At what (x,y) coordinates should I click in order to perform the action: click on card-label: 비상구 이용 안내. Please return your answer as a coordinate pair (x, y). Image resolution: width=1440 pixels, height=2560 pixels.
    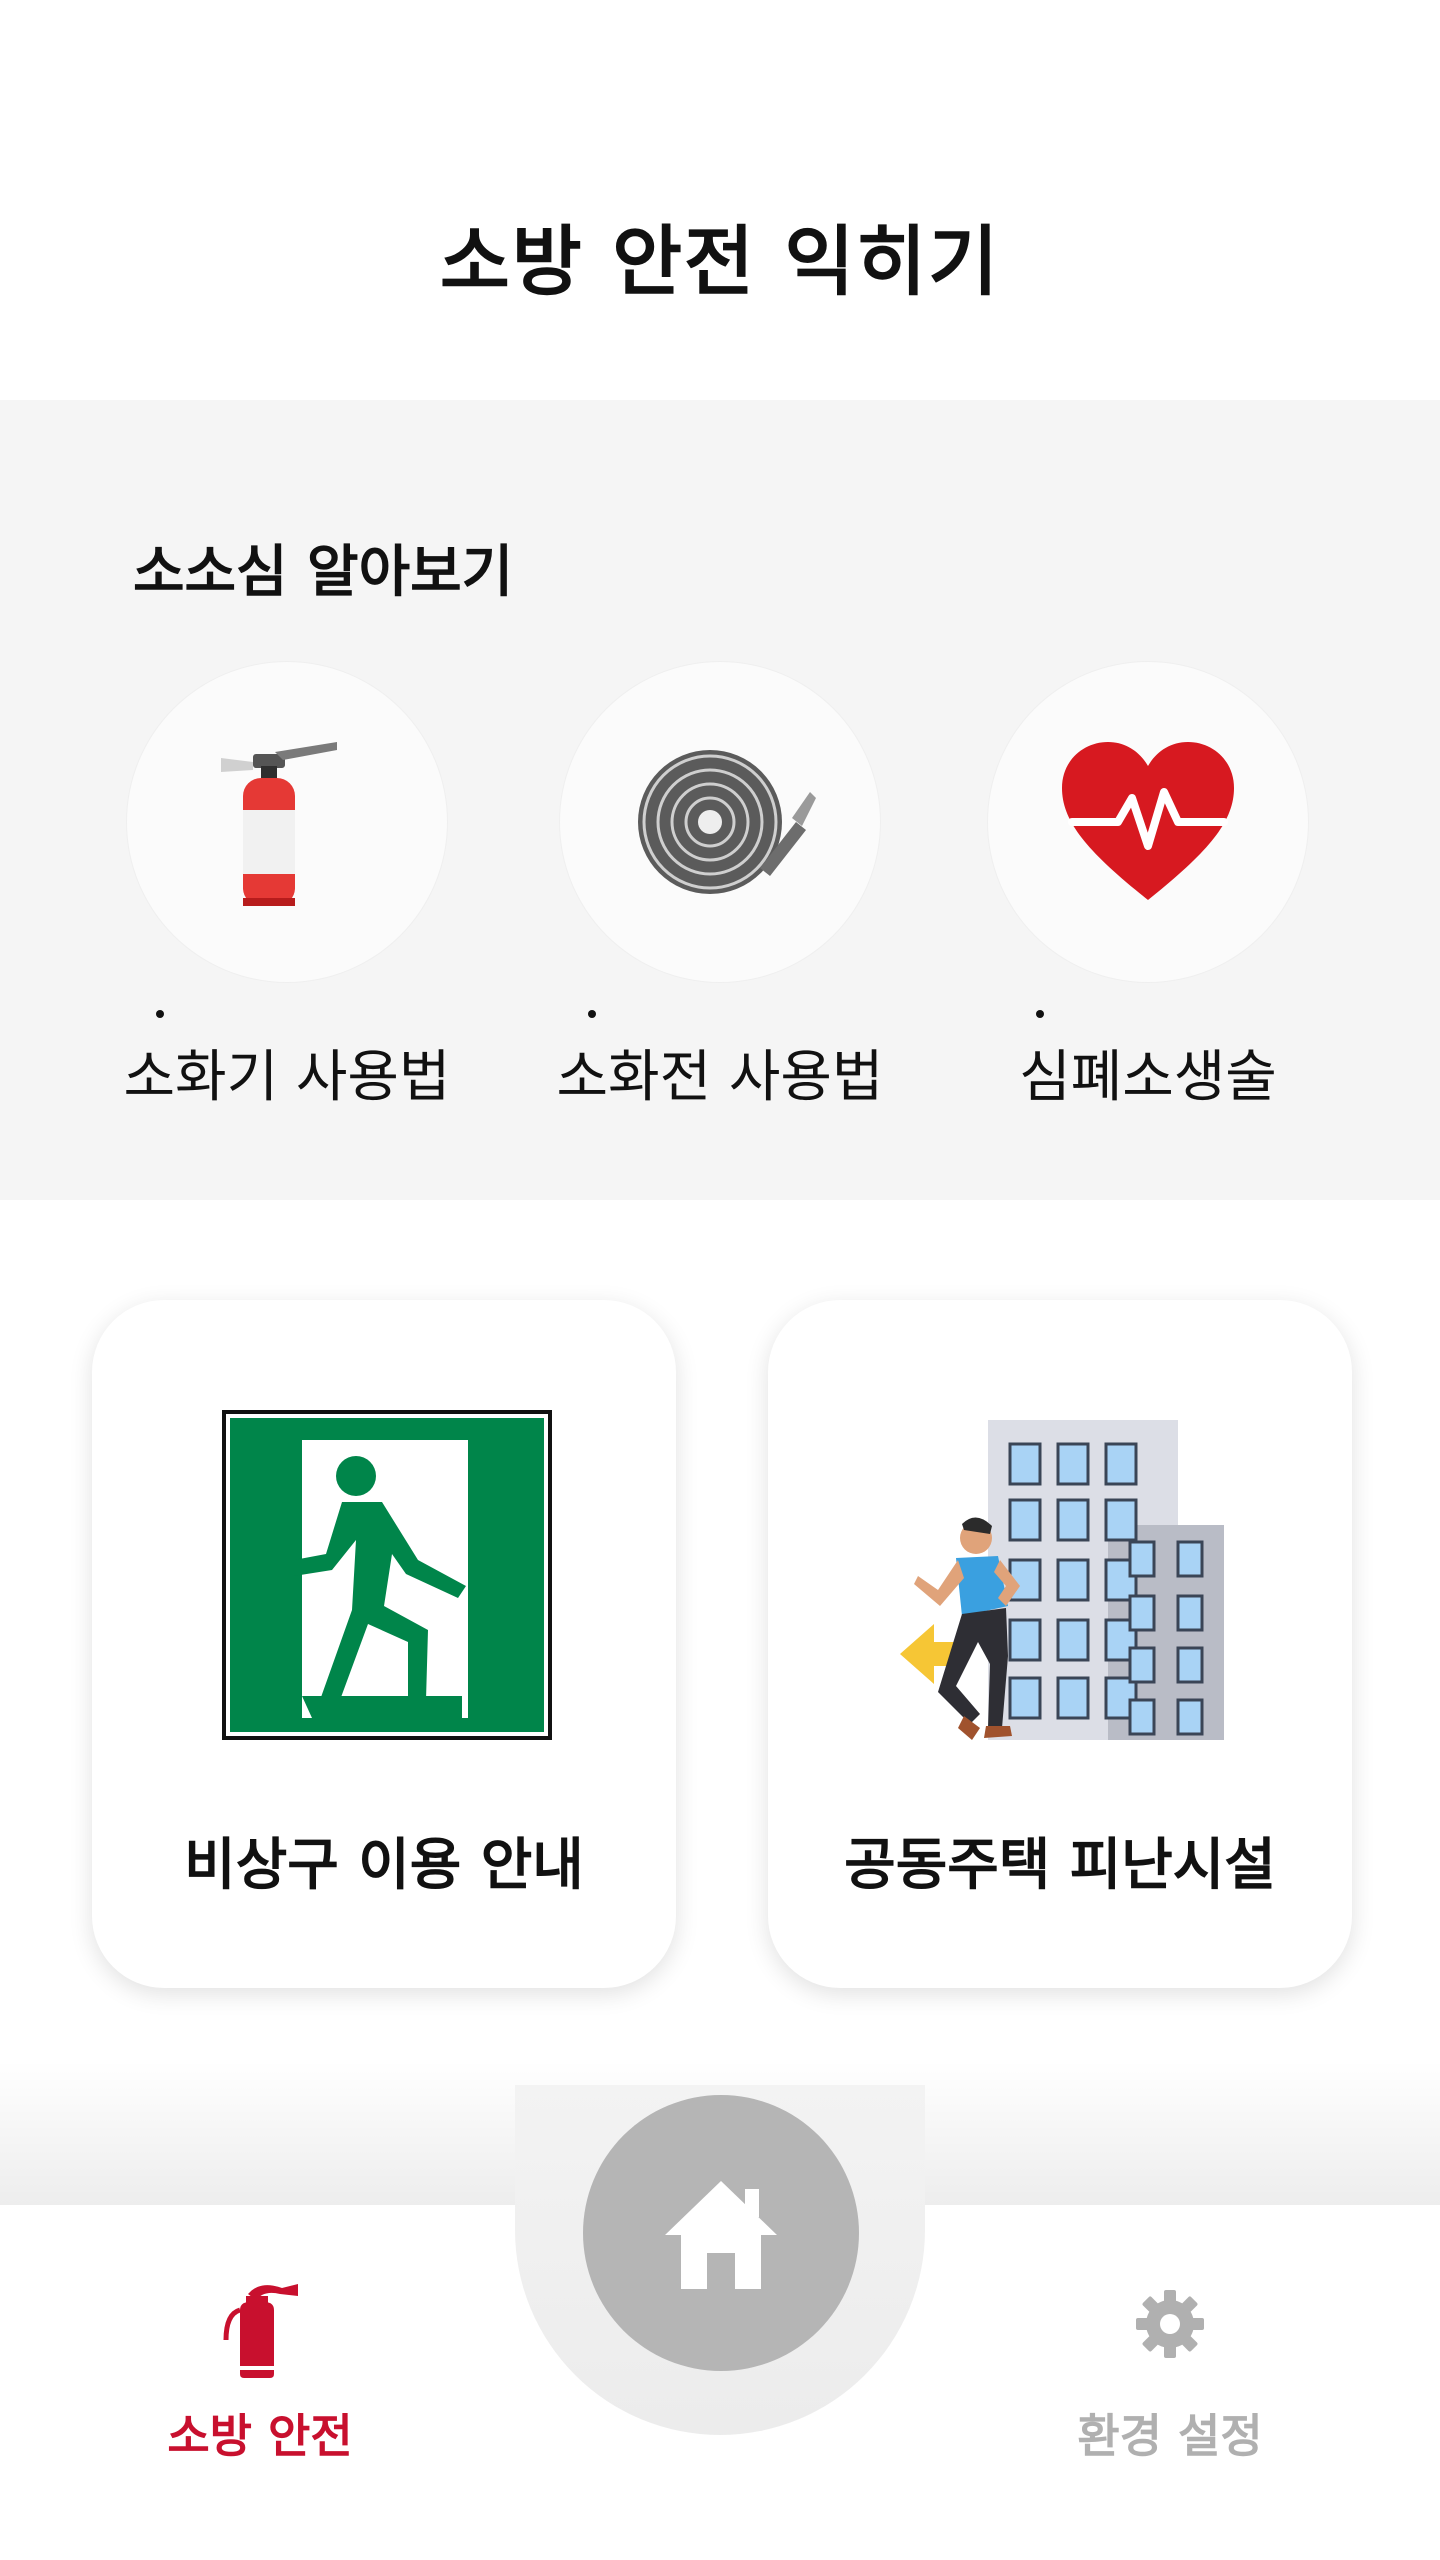
    Looking at the image, I should click on (384, 1865).